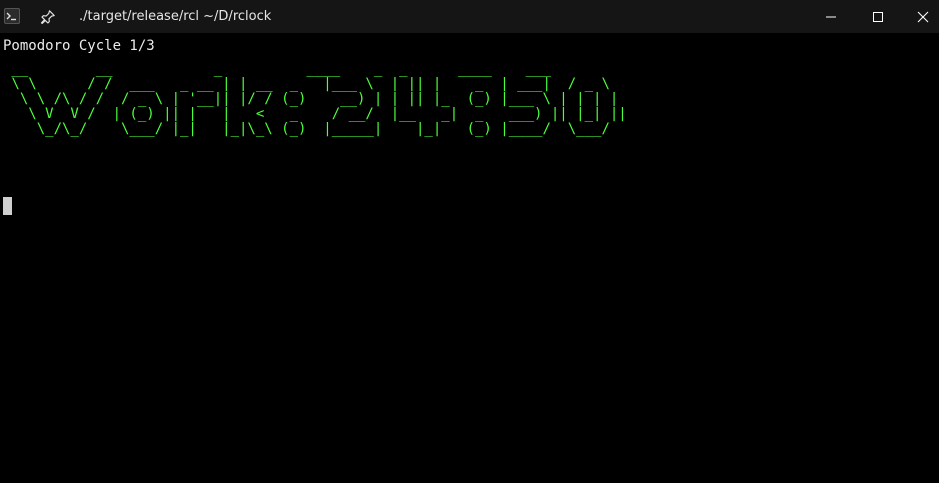 Image resolution: width=939 pixels, height=483 pixels. What do you see at coordinates (79, 46) in the screenshot?
I see `pomodoro-status: Pomodoro Cycle 1/3` at bounding box center [79, 46].